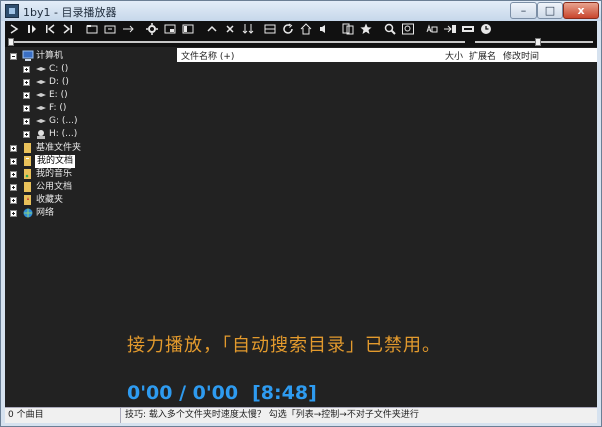 The width and height of the screenshot is (602, 427). What do you see at coordinates (238, 42) in the screenshot?
I see `seek-track` at bounding box center [238, 42].